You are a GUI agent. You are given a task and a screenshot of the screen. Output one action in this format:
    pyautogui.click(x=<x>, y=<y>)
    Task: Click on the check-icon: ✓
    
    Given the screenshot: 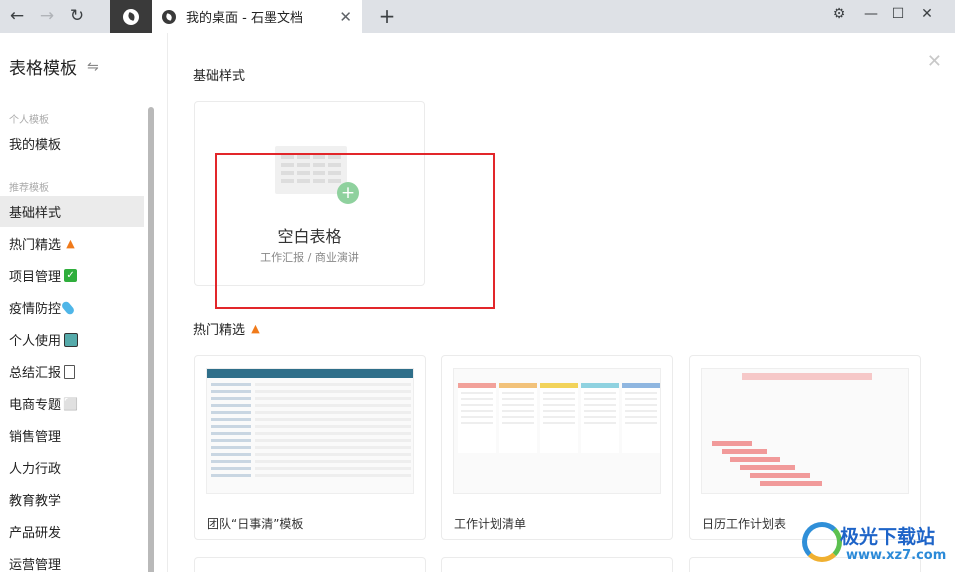 What is the action you would take?
    pyautogui.click(x=71, y=275)
    